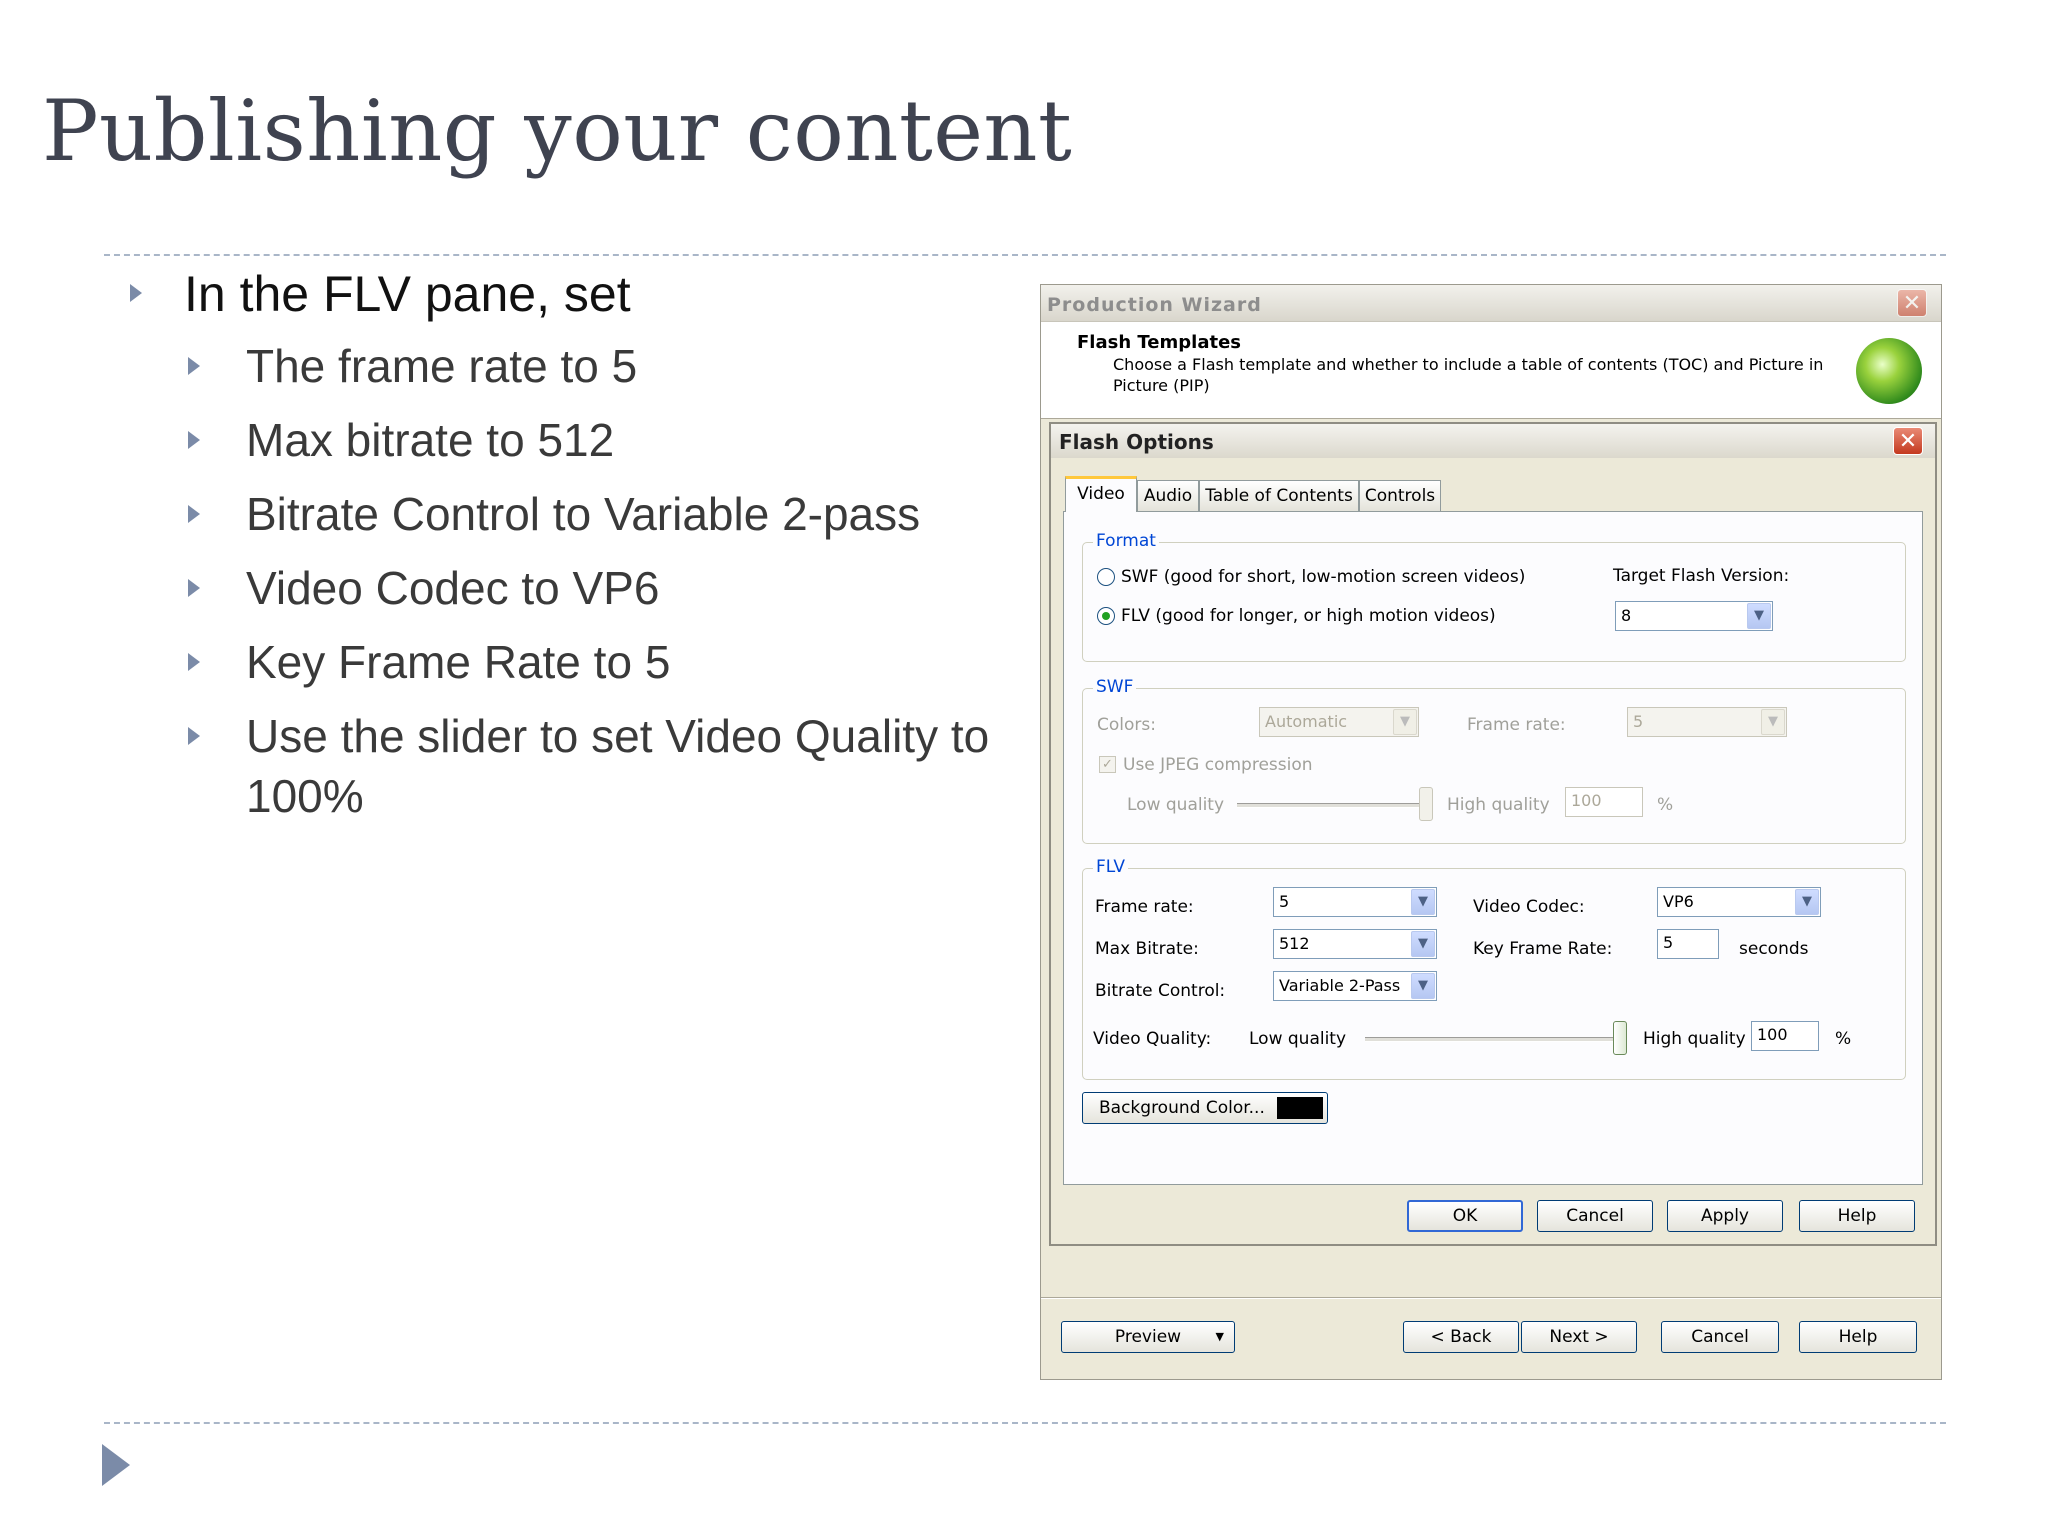 The width and height of the screenshot is (2048, 1536). I want to click on swf-frame-rate-label: Frame rate:, so click(1516, 725).